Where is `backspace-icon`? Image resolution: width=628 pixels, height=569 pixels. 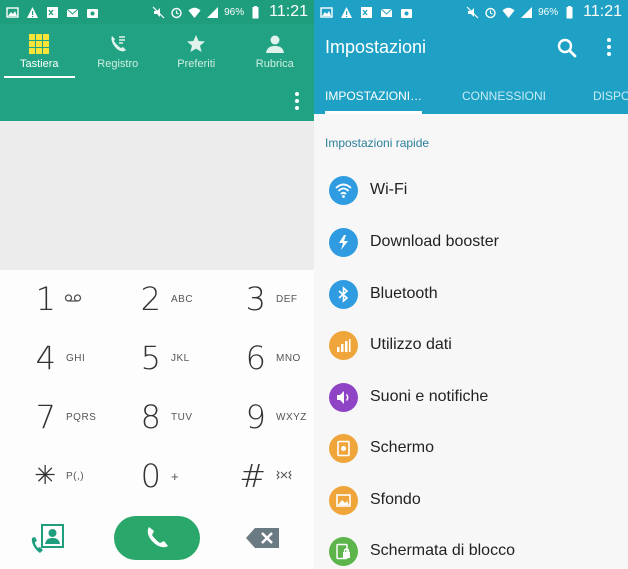
backspace-icon is located at coordinates (262, 538).